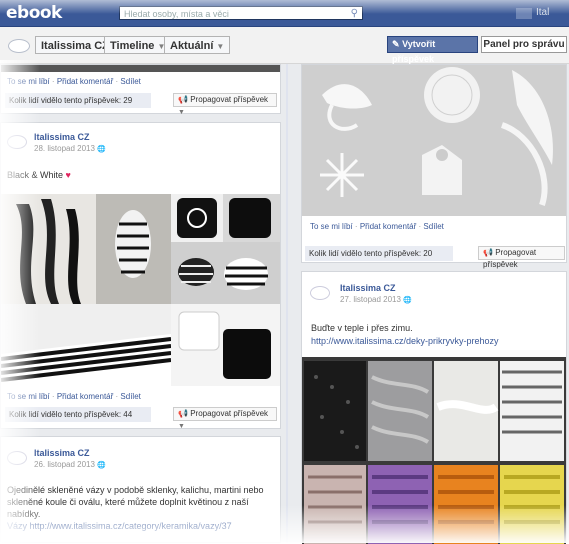 This screenshot has width=569, height=544. I want to click on timeline-spine, so click(287, 303).